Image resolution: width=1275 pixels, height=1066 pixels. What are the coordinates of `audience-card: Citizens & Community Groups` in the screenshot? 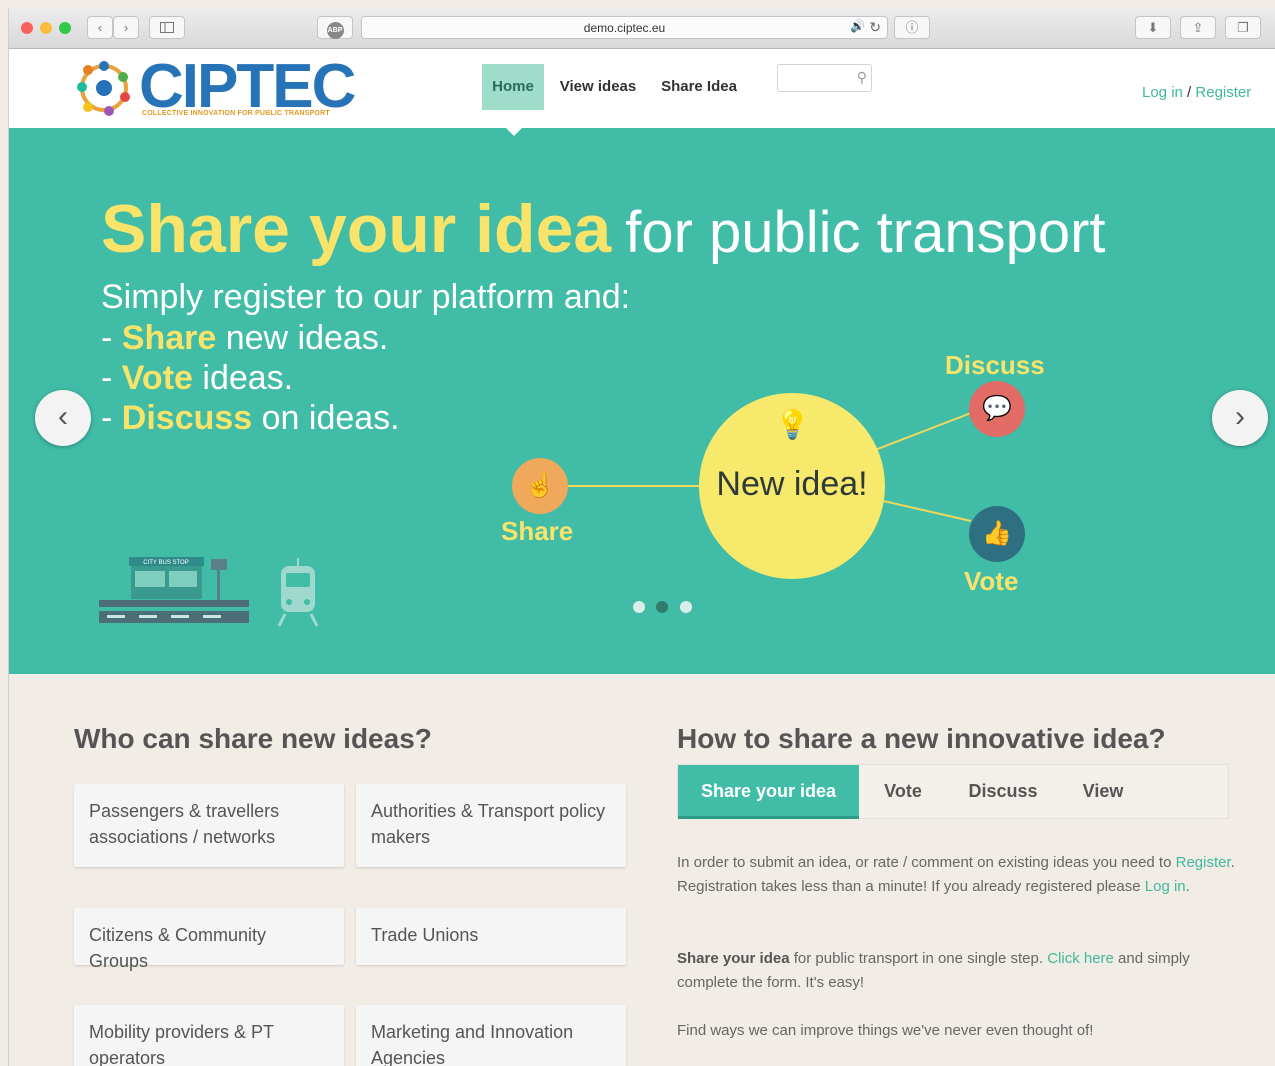 It's located at (209, 939).